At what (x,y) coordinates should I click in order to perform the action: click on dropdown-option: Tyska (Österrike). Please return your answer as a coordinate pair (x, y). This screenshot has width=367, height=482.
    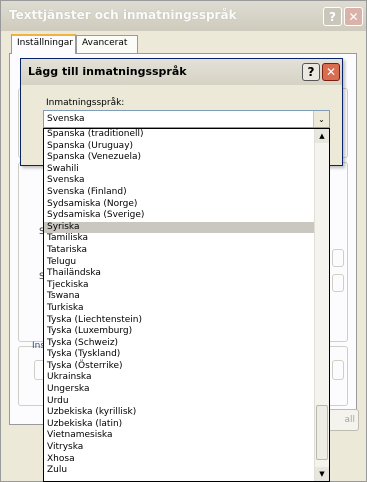
    Looking at the image, I should click on (179, 367).